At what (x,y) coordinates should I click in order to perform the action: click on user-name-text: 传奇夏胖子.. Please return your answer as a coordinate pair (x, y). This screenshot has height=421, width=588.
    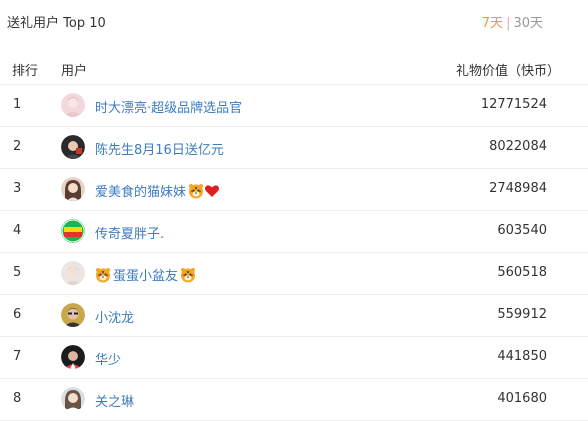
    Looking at the image, I should click on (130, 234).